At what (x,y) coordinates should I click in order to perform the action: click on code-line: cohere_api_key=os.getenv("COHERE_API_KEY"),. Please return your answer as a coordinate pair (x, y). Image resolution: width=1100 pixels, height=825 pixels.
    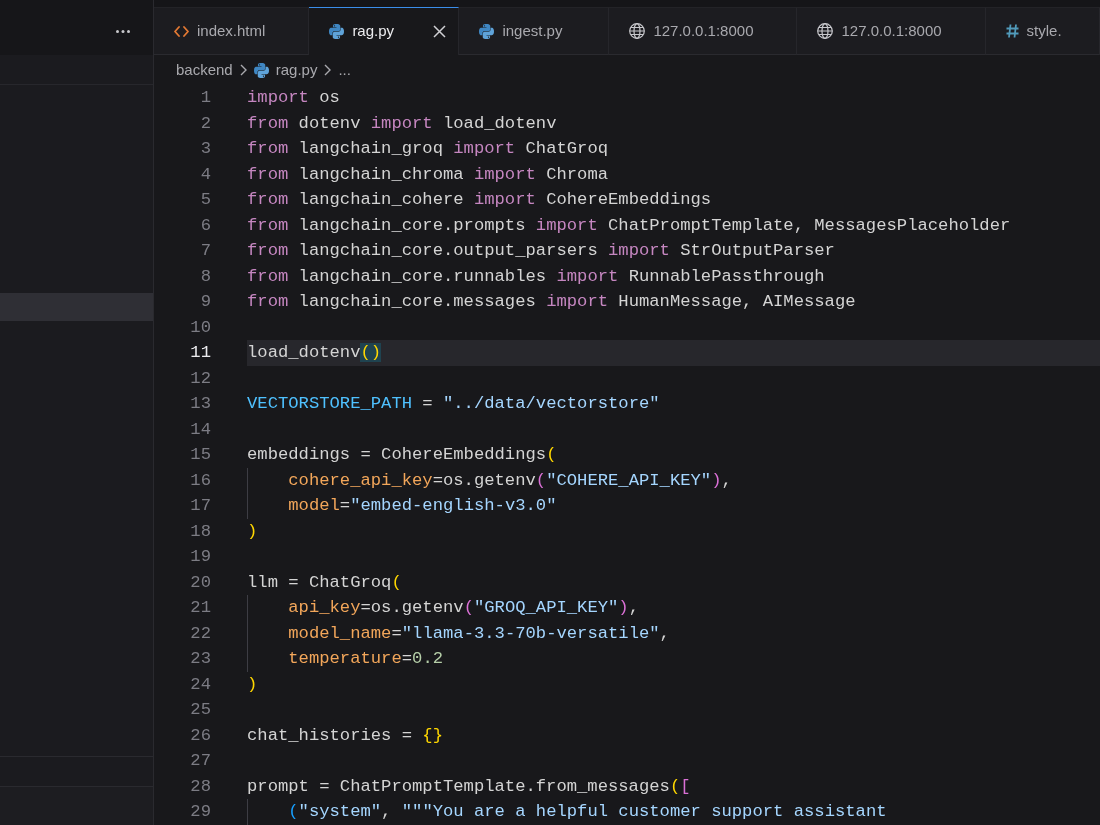
    Looking at the image, I should click on (510, 480).